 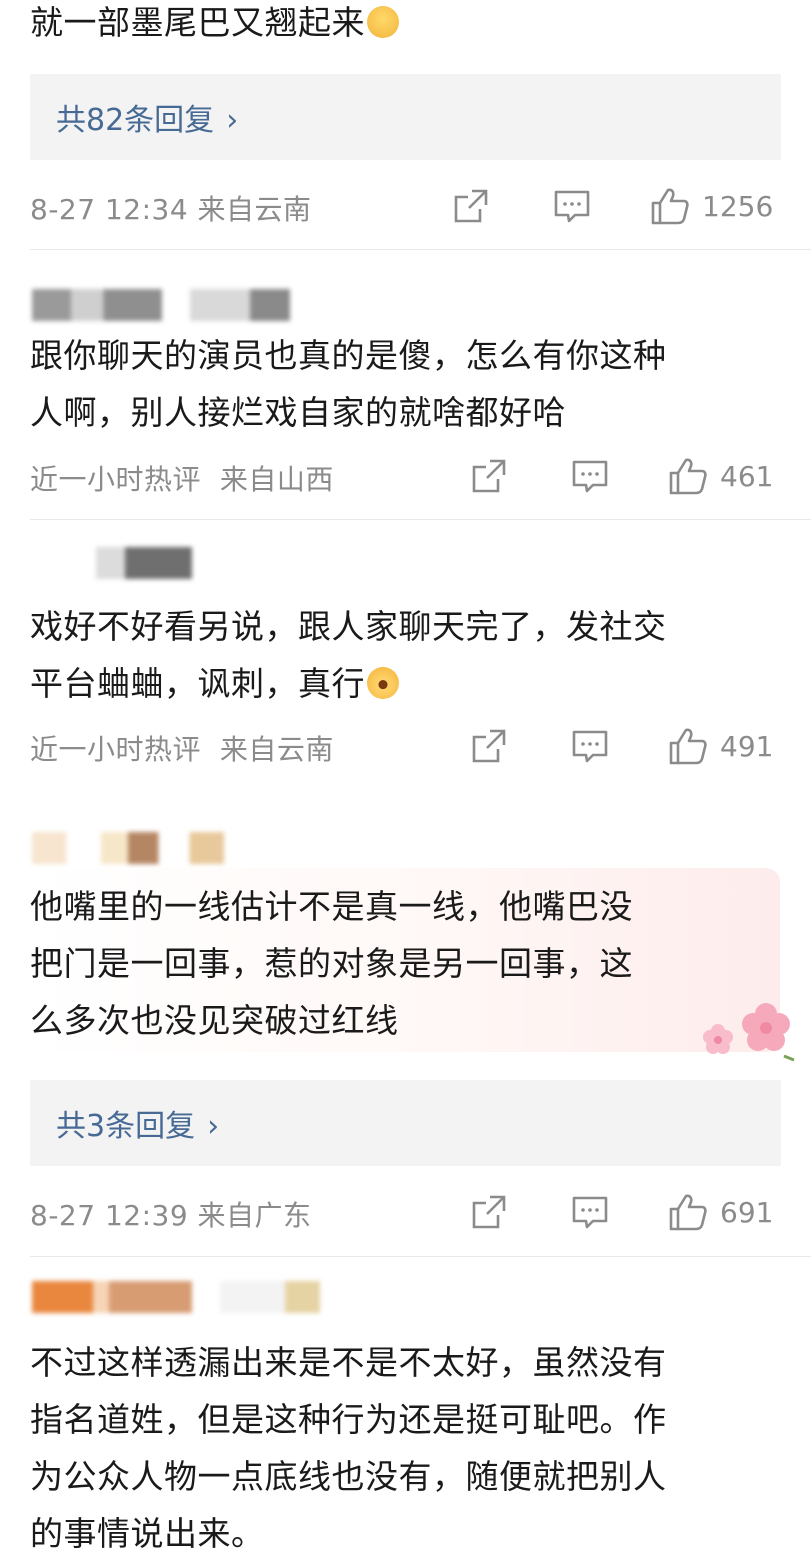 I want to click on comment-text: 跟你聊天的演员也真的是傻，怎么有你这种 人啊，别人接烂戏自家的就啥都好哈, so click(x=348, y=384).